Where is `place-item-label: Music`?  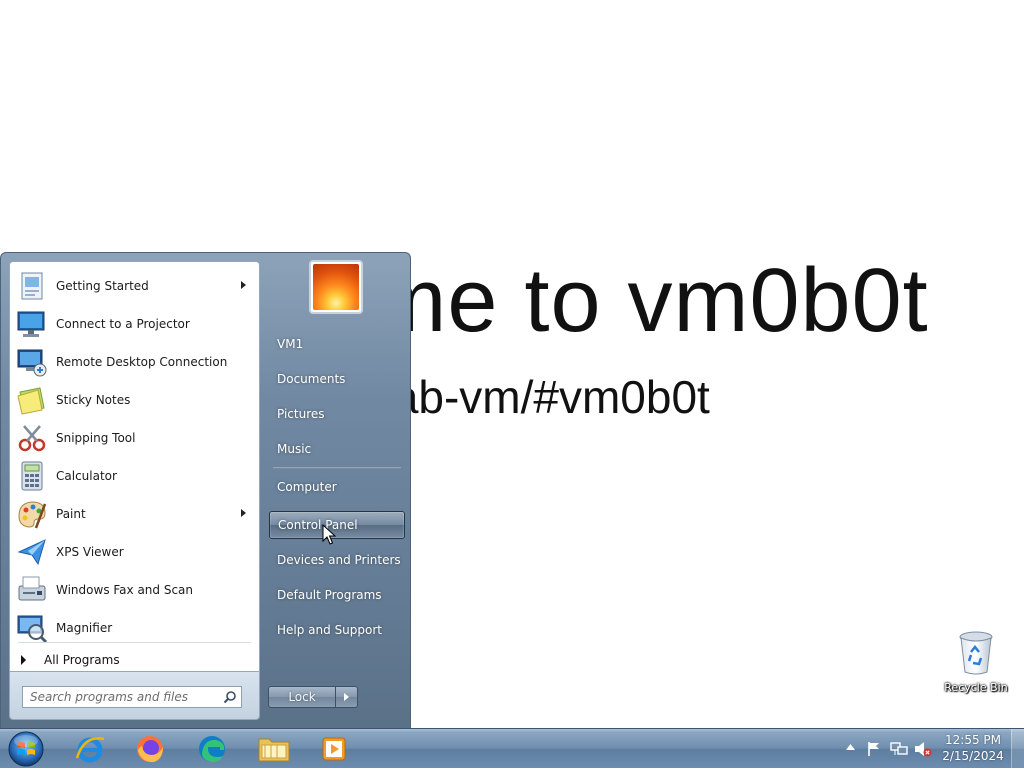 place-item-label: Music is located at coordinates (294, 449).